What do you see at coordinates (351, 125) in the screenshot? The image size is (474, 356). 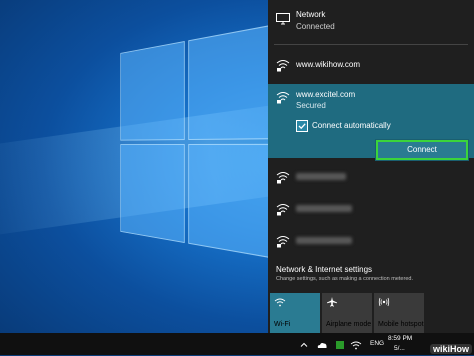 I see `auto-connect-label: Connect automatically` at bounding box center [351, 125].